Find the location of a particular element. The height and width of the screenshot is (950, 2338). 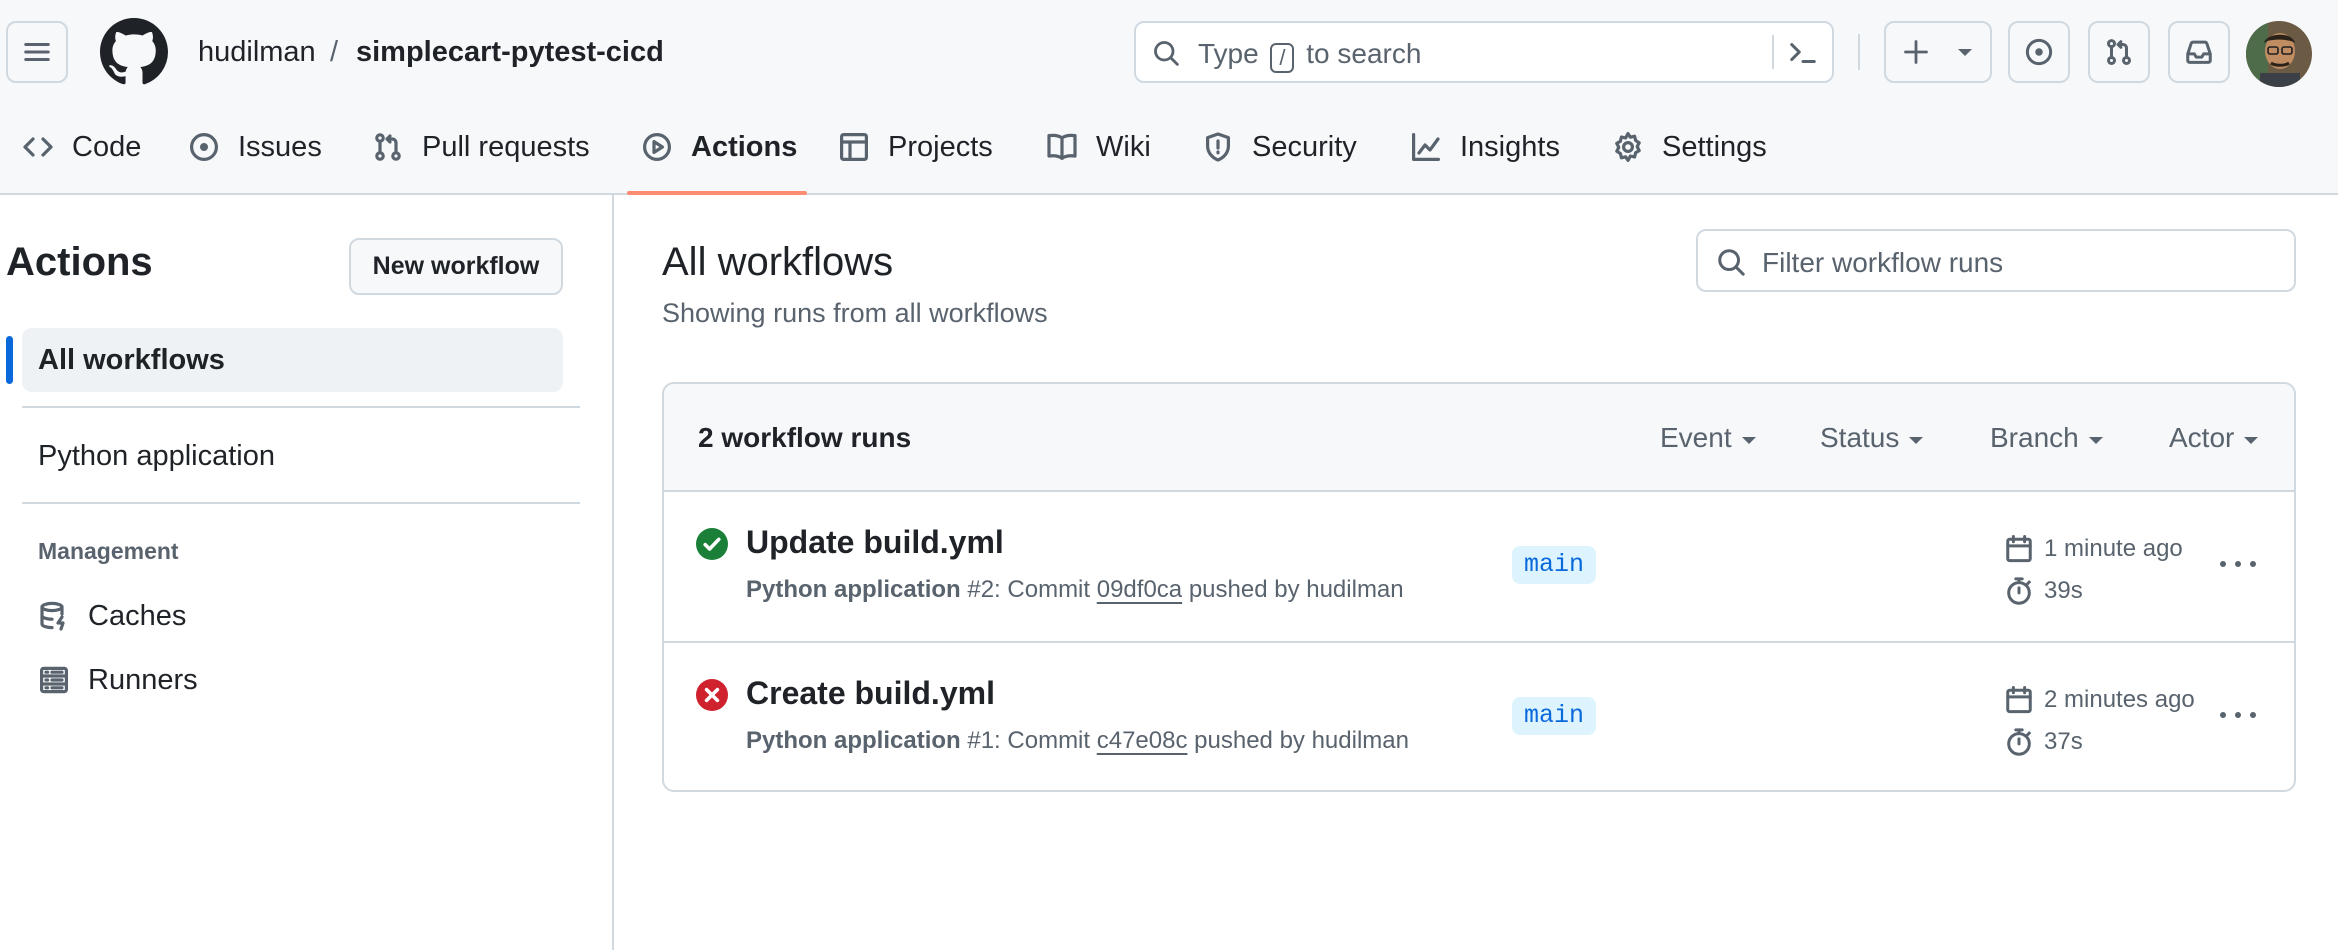

filter-placeholder: Filter workflow runs is located at coordinates (1883, 262).